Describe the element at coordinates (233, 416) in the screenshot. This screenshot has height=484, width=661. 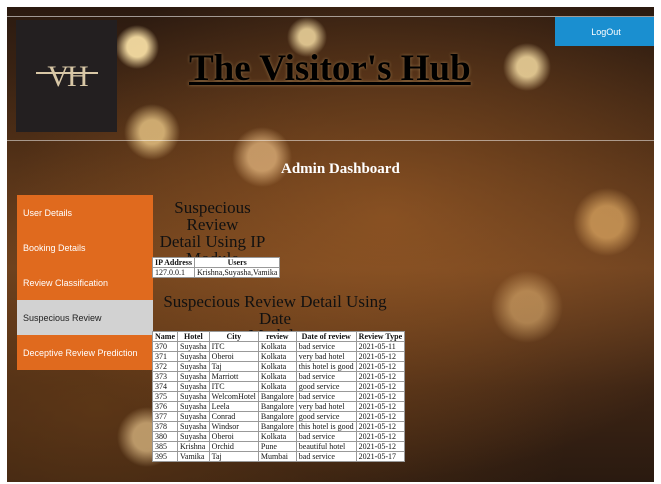
I see `table-cell: Conrad` at that location.